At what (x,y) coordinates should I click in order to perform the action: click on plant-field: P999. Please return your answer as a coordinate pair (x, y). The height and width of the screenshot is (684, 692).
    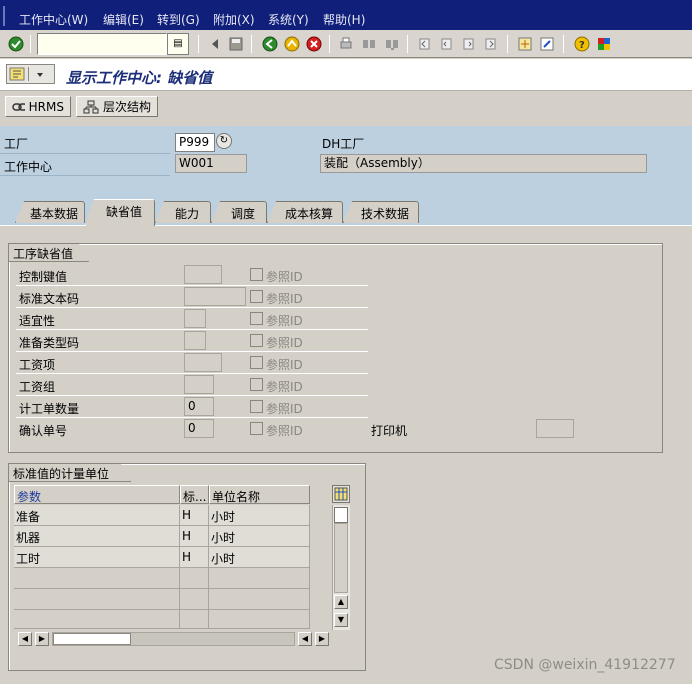
    Looking at the image, I should click on (195, 142).